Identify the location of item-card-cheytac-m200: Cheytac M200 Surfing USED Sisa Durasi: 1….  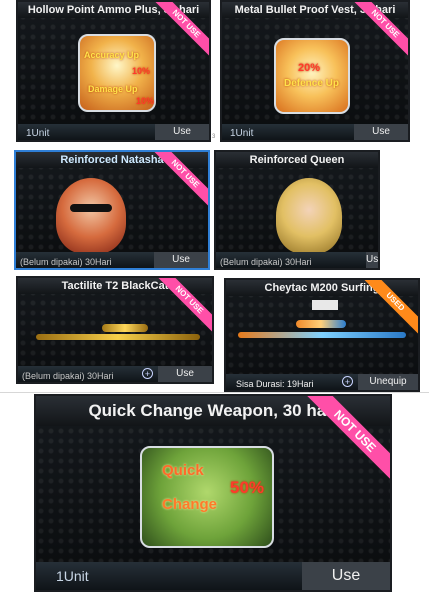
(322, 335).